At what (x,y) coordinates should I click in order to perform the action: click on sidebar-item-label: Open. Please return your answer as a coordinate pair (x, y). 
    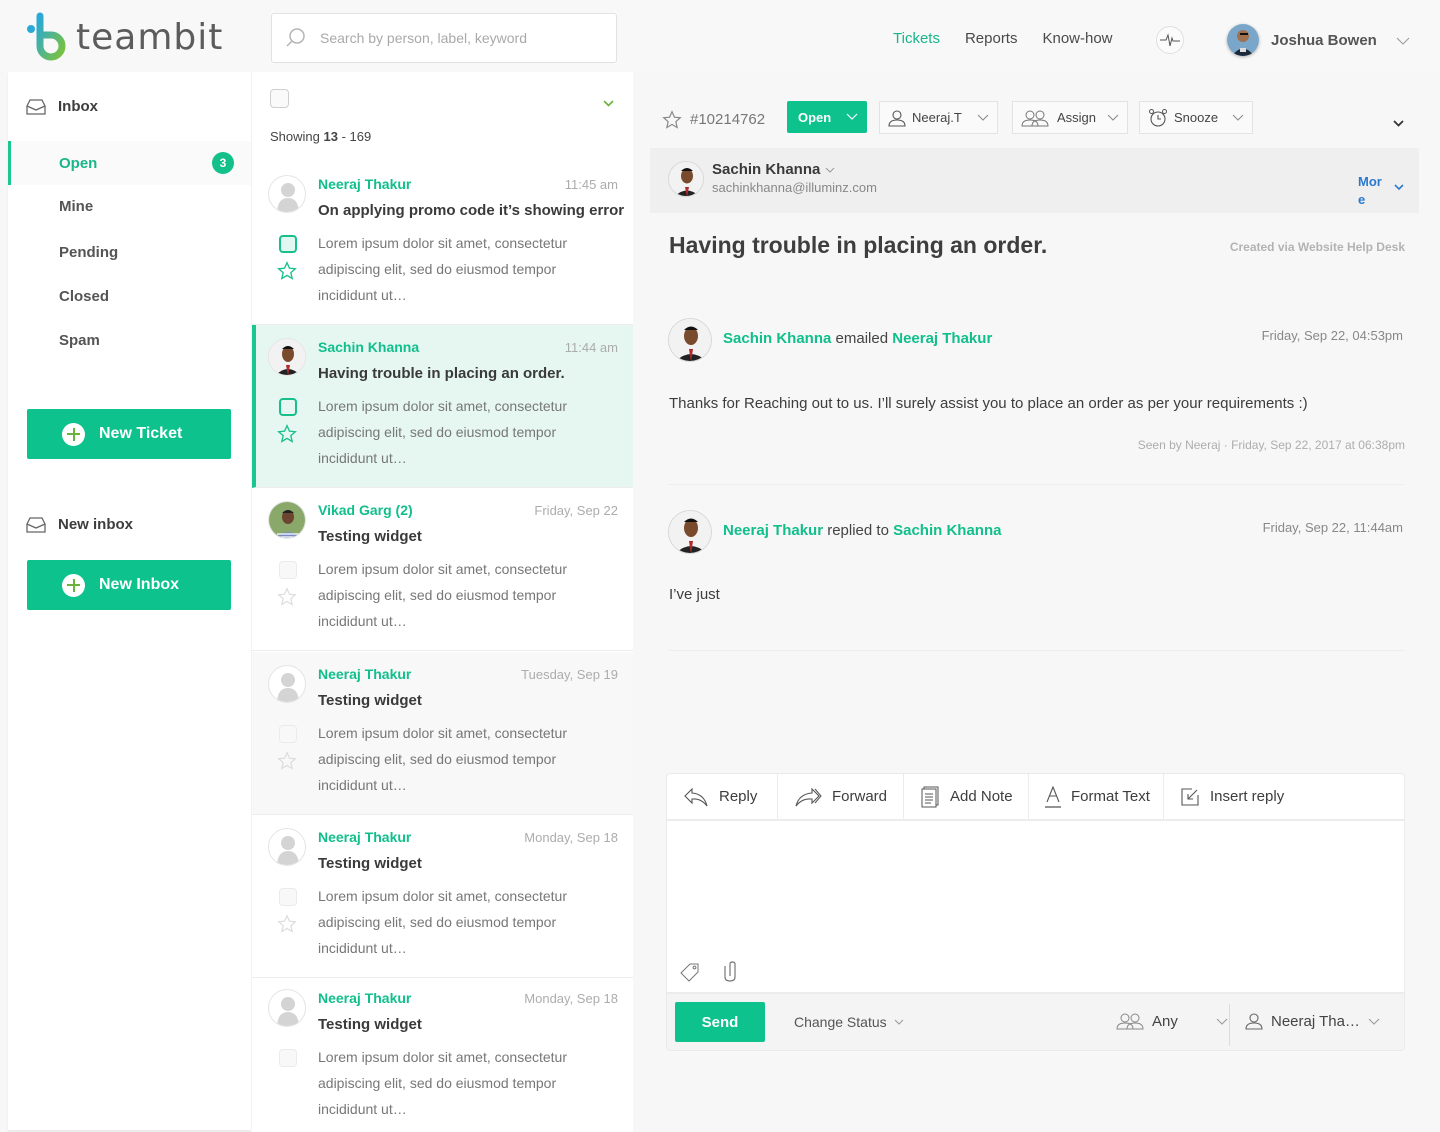
    Looking at the image, I should click on (78, 163).